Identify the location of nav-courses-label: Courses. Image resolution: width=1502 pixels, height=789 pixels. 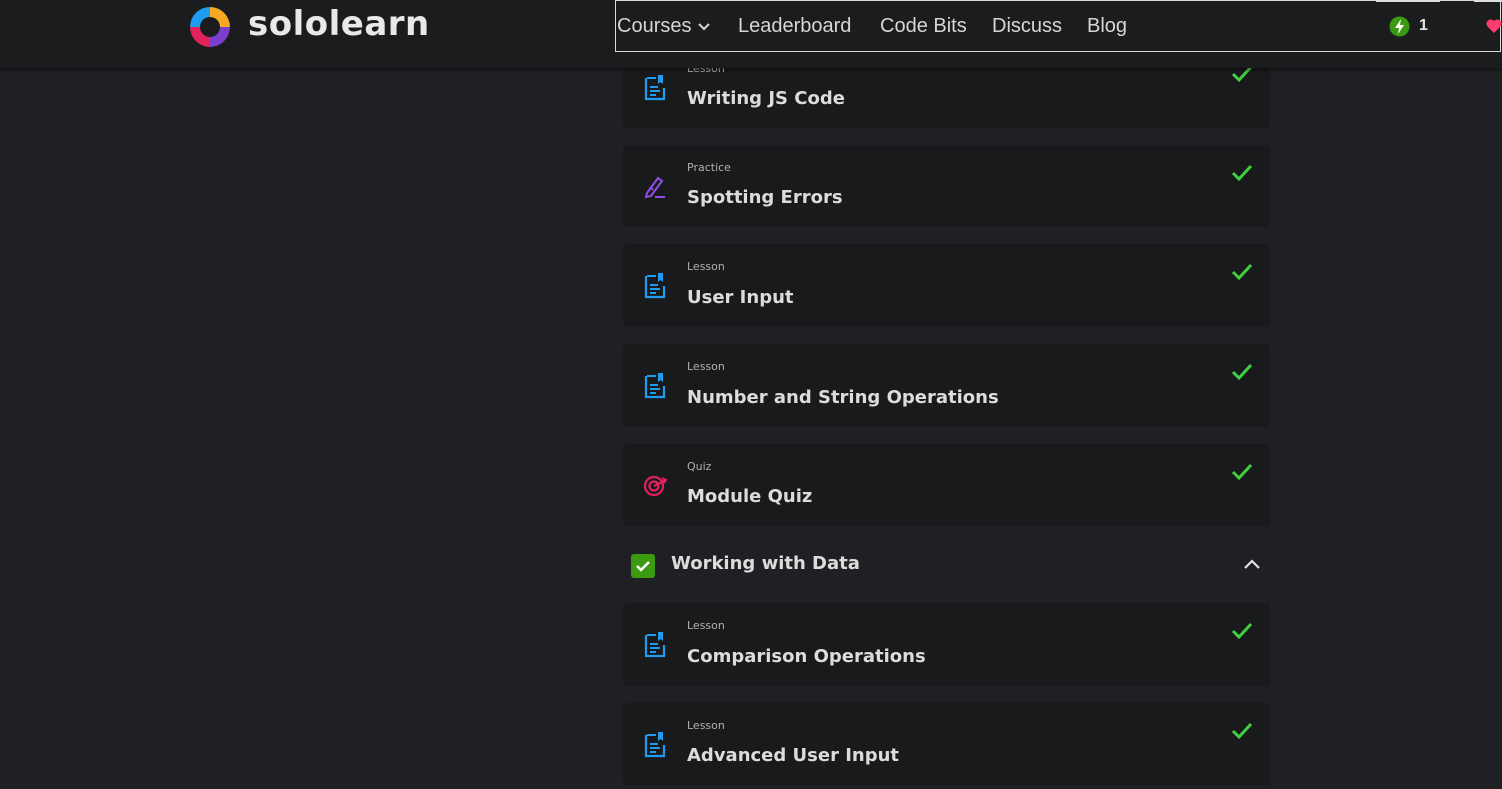
(654, 26).